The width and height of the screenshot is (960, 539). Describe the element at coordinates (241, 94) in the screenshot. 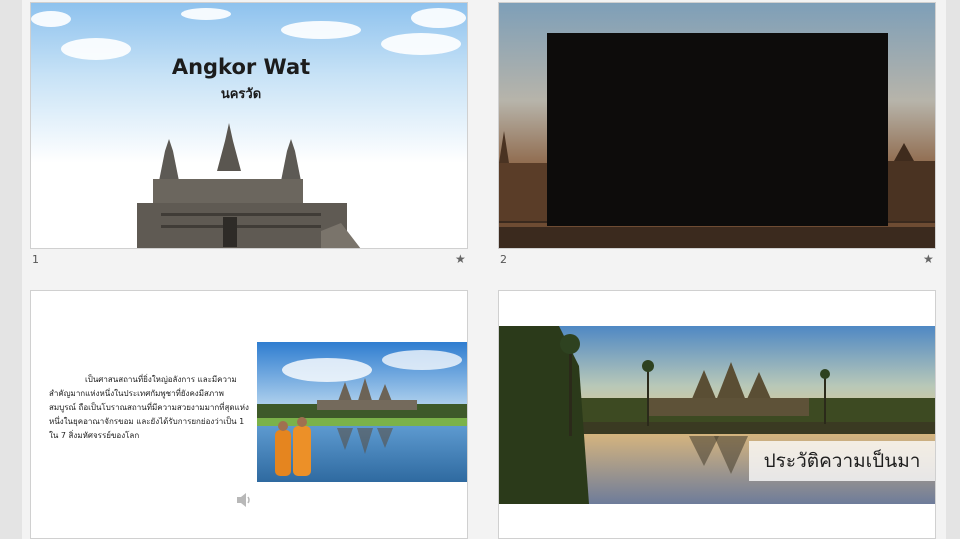

I see `slide-subtitle: นครวัด` at that location.